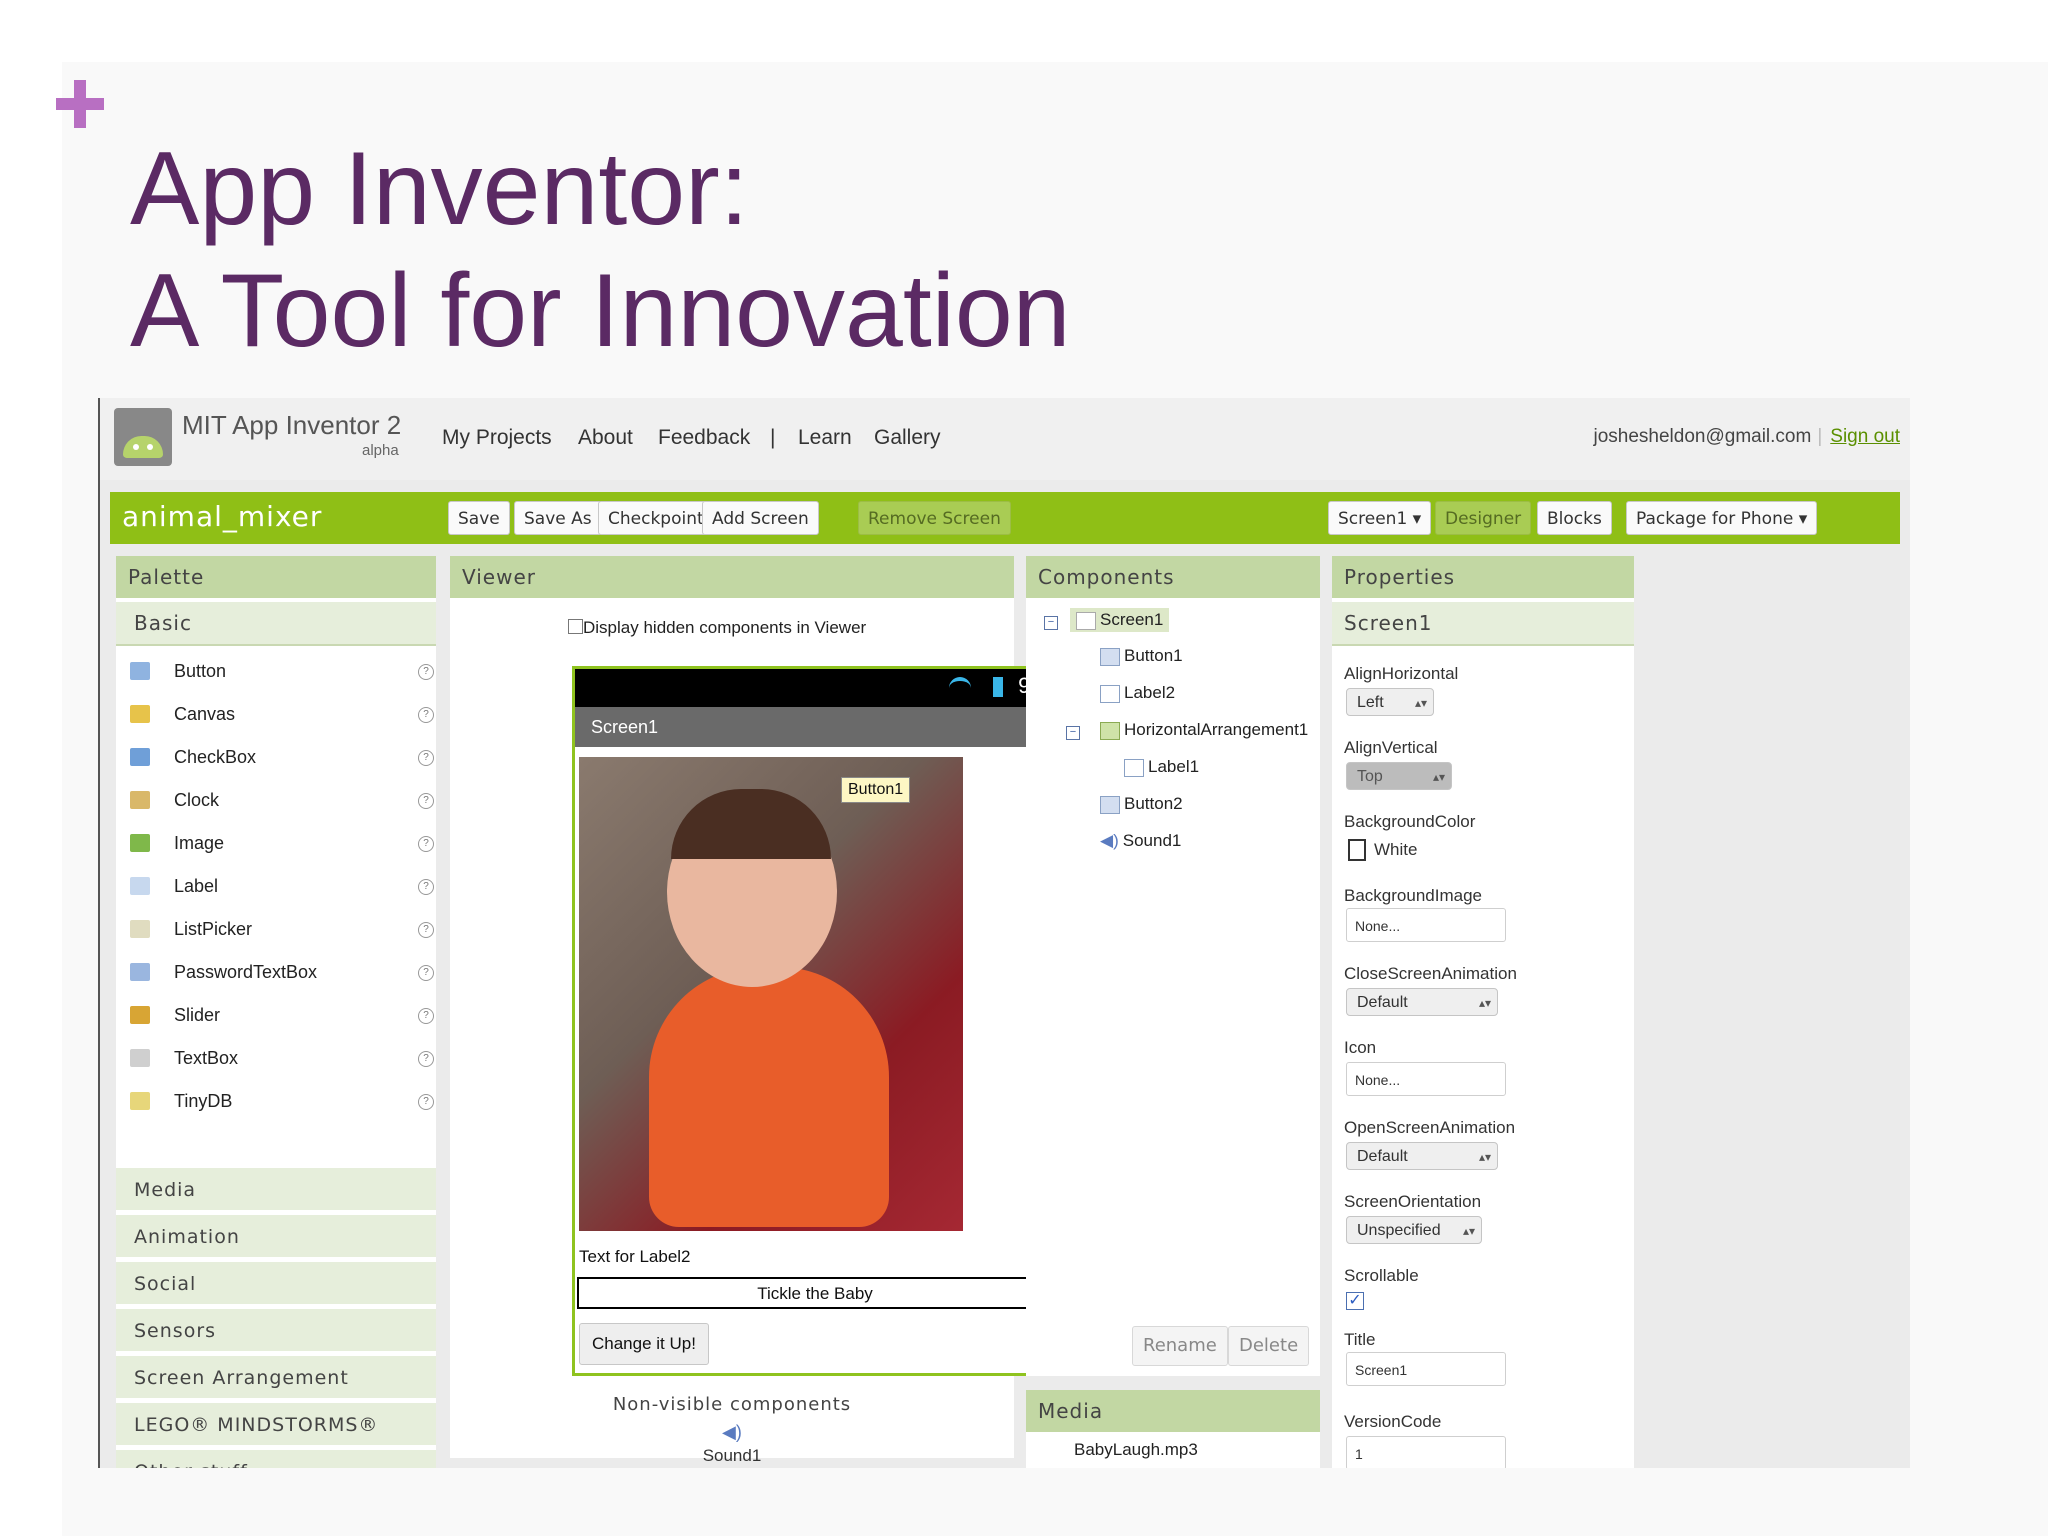 This screenshot has height=1536, width=2048. I want to click on version-code-field: 1, so click(1426, 1452).